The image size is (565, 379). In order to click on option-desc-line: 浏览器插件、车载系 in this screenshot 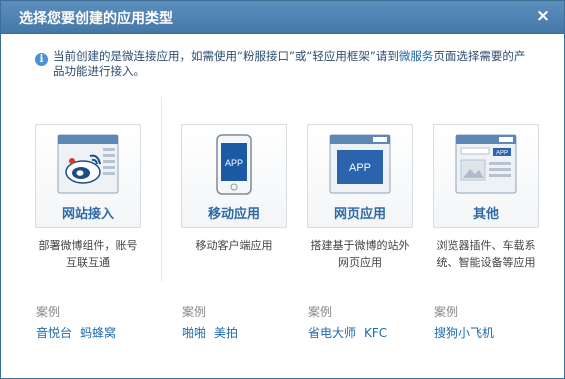, I will do `click(486, 245)`.